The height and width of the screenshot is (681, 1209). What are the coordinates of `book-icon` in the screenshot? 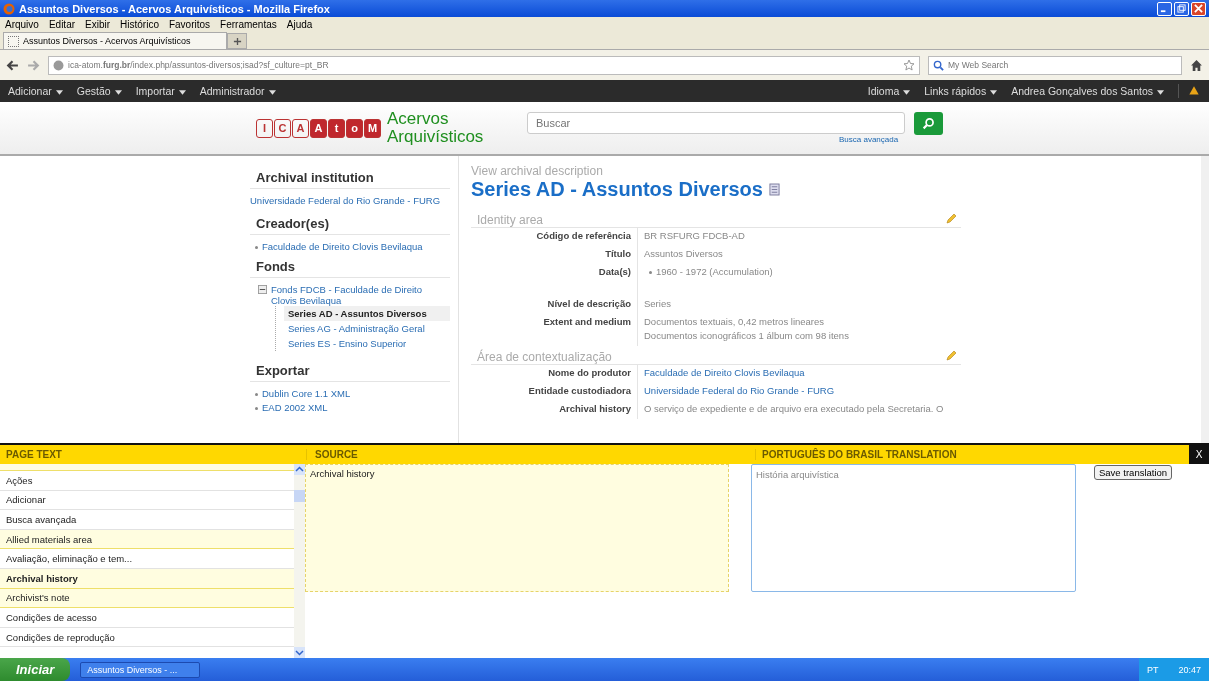 It's located at (774, 189).